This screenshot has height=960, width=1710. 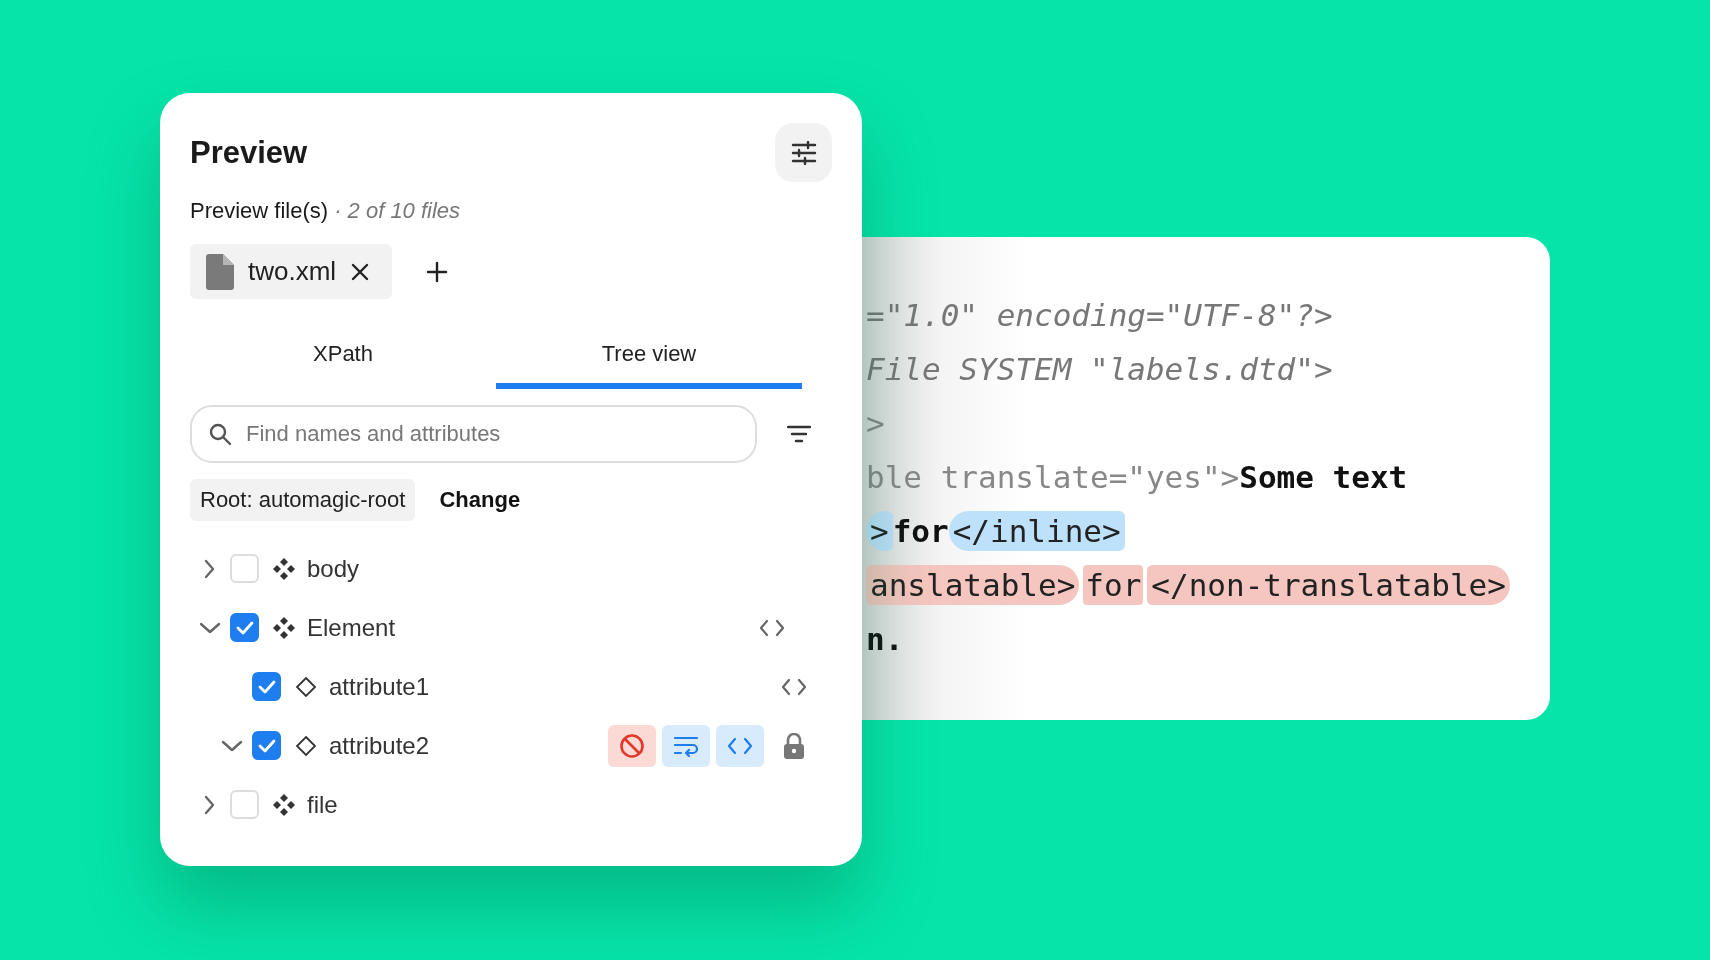 I want to click on file-chip: two.xml, so click(x=291, y=271).